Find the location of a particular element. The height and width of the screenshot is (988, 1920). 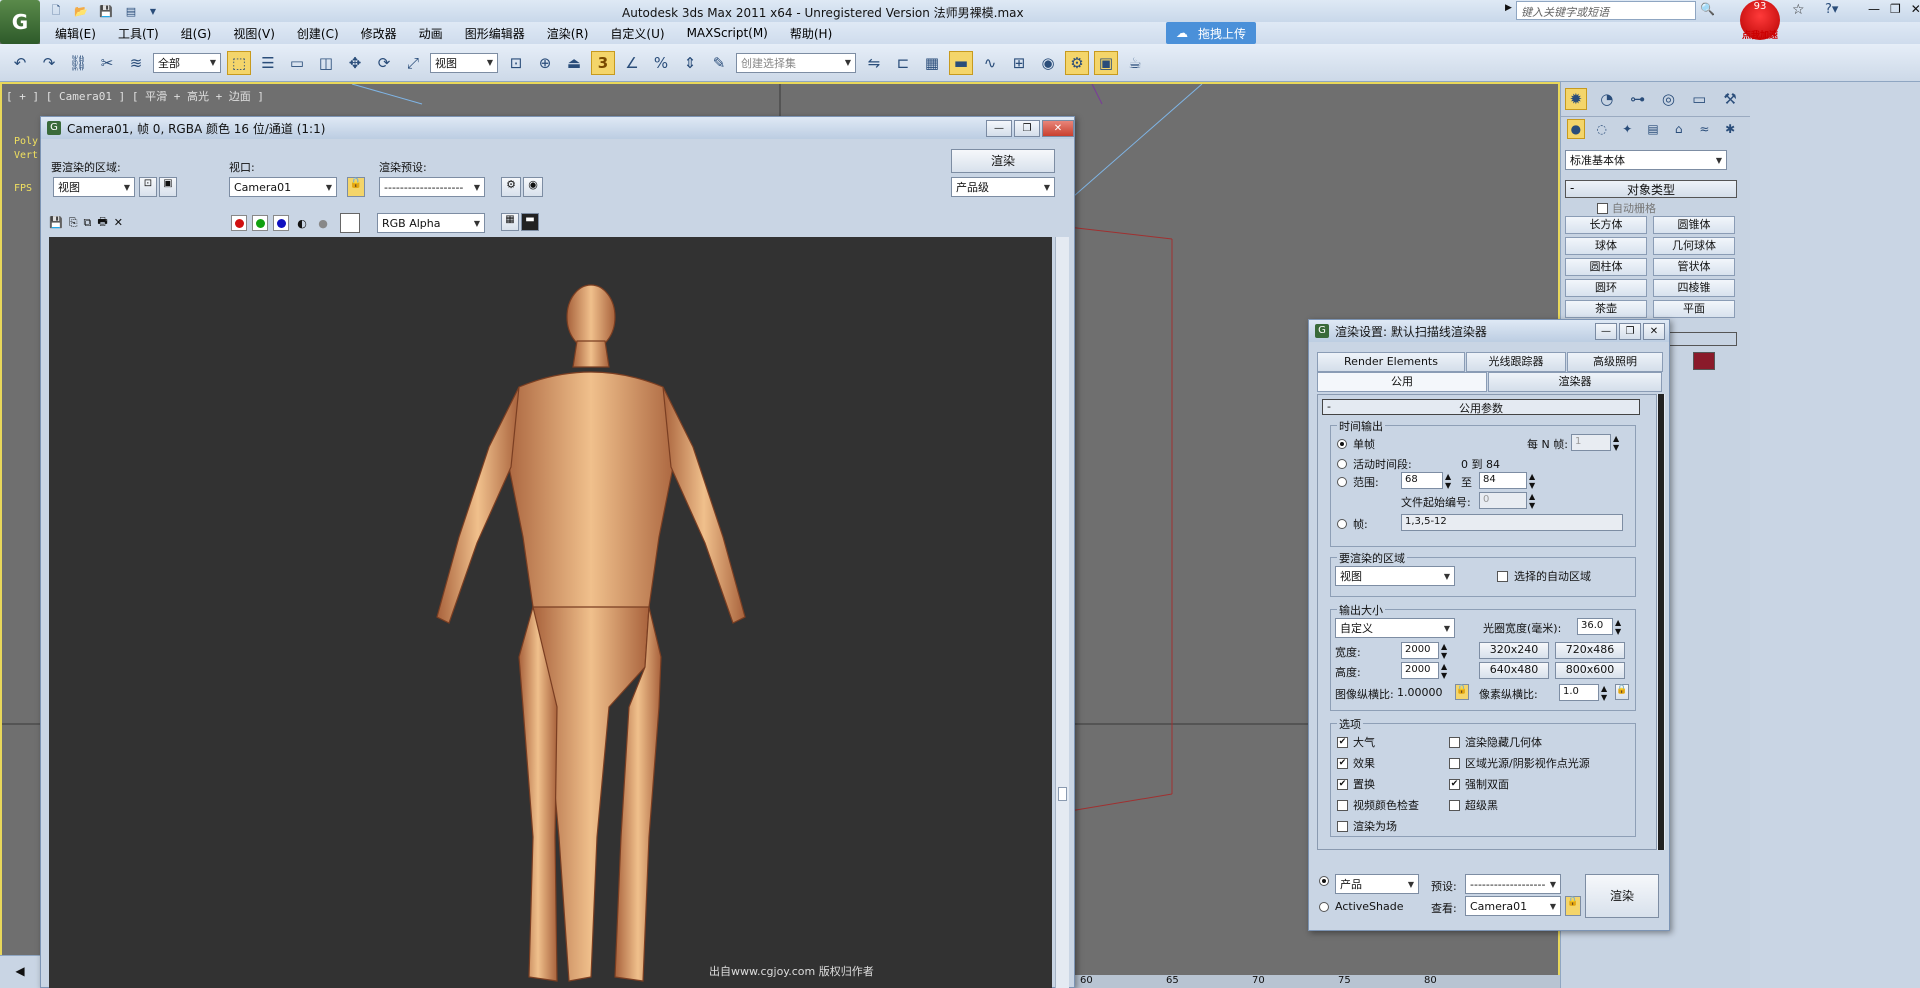

production-mode-option is located at coordinates (1324, 881).